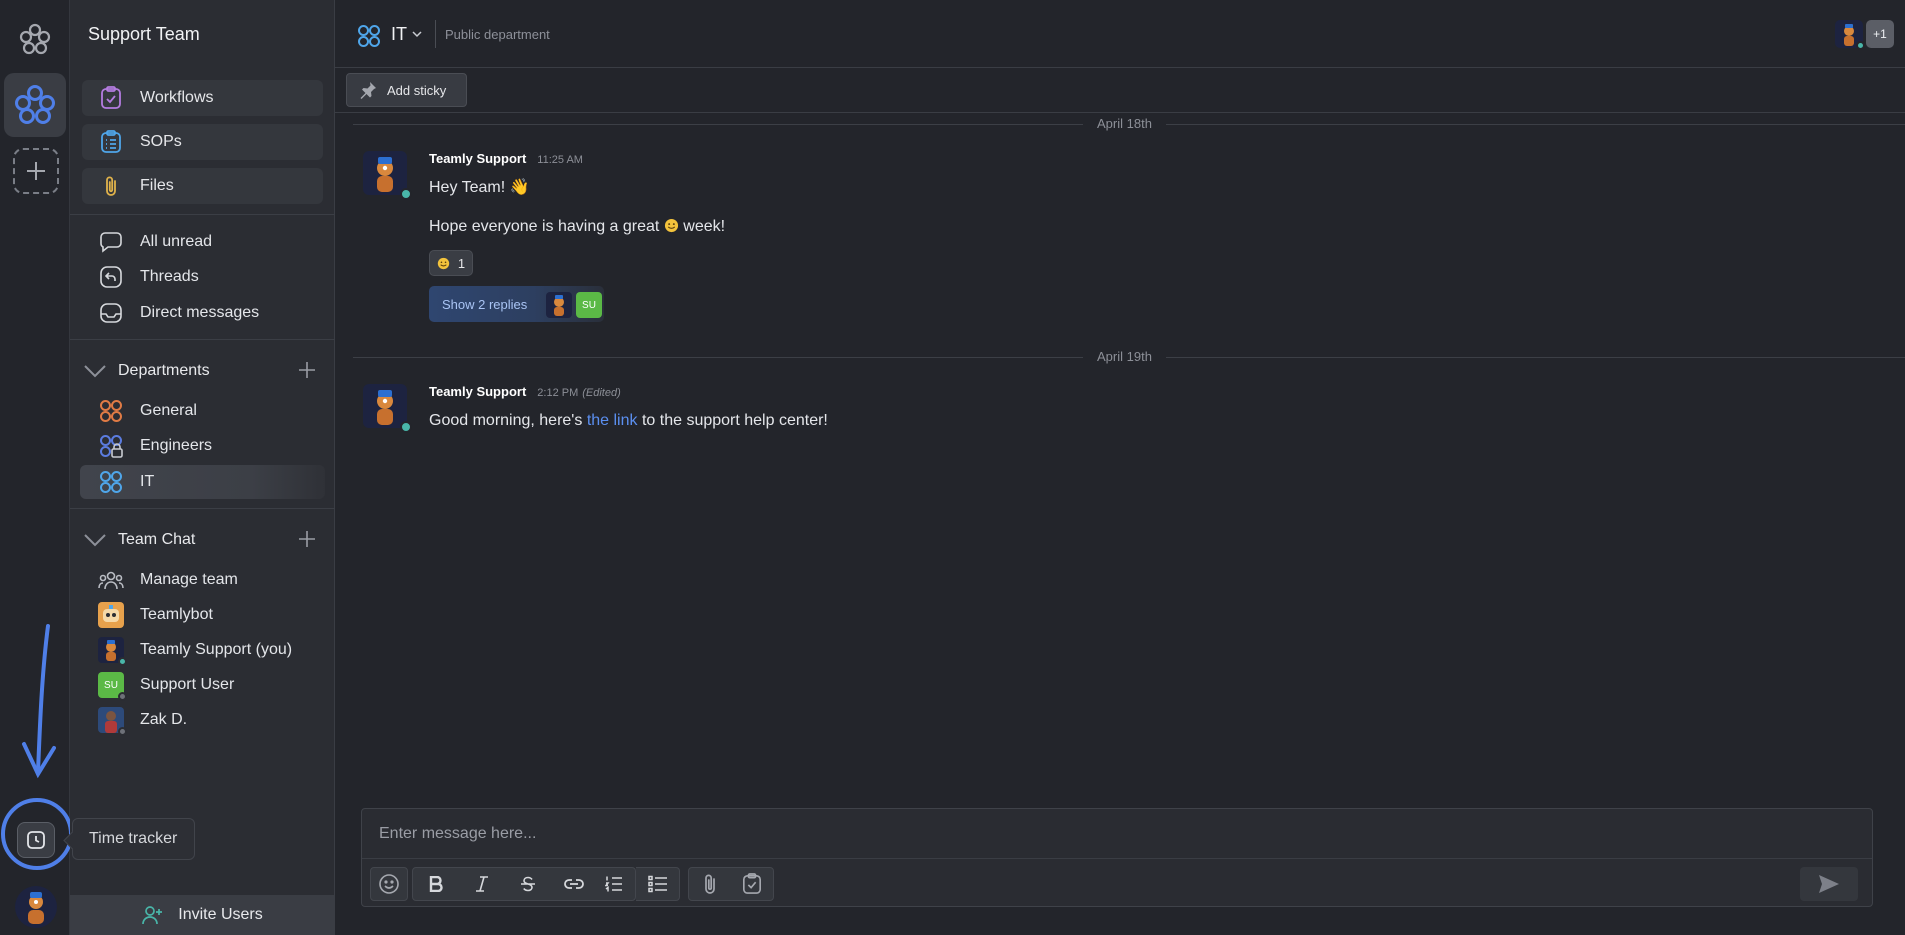  Describe the element at coordinates (111, 580) in the screenshot. I see `team-icon` at that location.